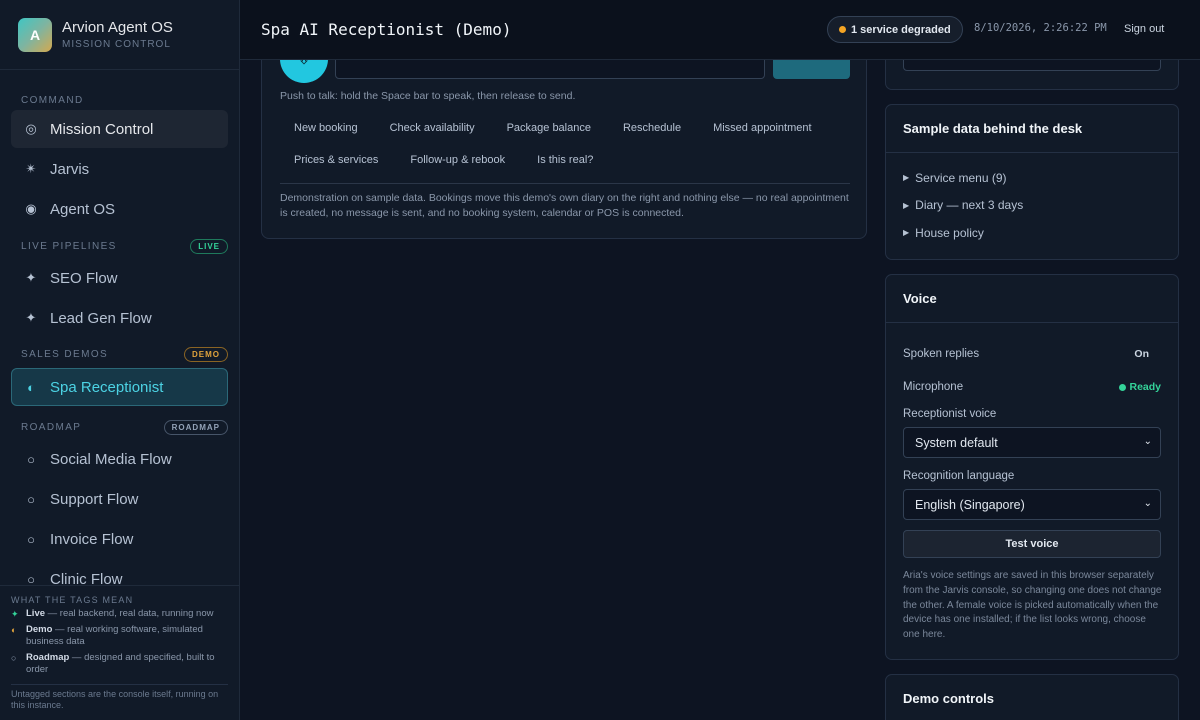 Image resolution: width=1200 pixels, height=720 pixels. What do you see at coordinates (48, 657) in the screenshot?
I see `legend-roadmap-term: Roadmap` at bounding box center [48, 657].